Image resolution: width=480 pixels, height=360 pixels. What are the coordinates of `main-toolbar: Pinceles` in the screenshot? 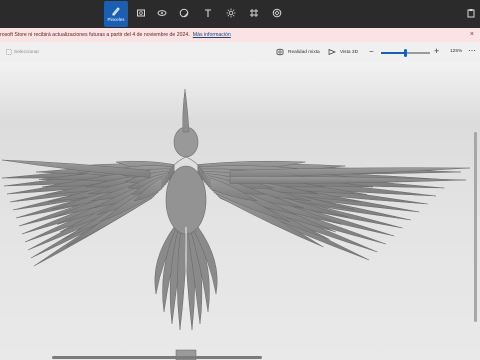 It's located at (240, 14).